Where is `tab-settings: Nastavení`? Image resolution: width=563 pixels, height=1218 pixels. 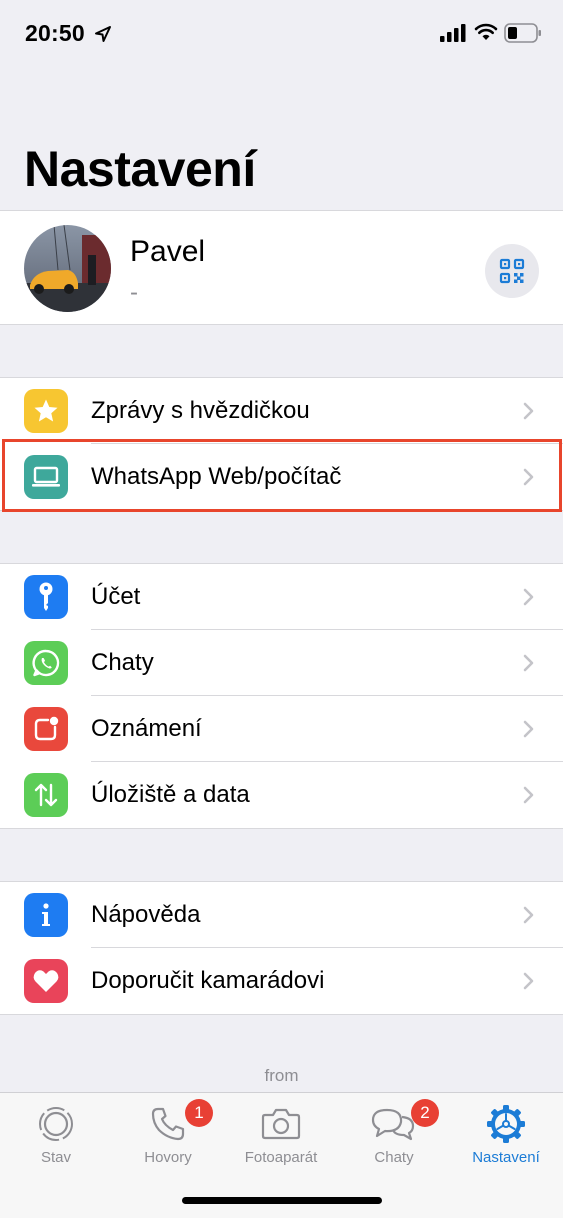
tab-settings: Nastavení is located at coordinates (506, 1138).